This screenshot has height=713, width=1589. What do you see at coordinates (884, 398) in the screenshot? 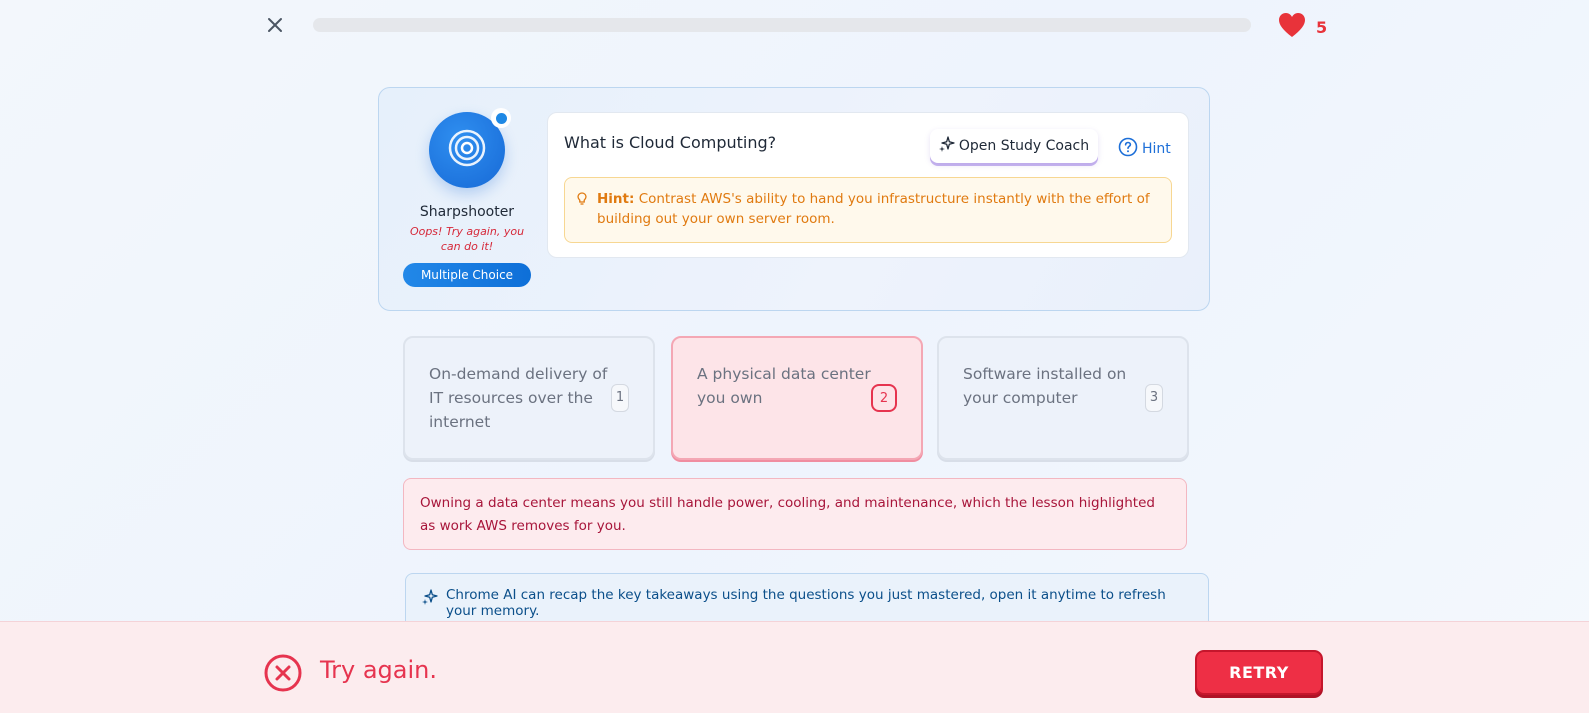
I see `option-number-badge: 2` at bounding box center [884, 398].